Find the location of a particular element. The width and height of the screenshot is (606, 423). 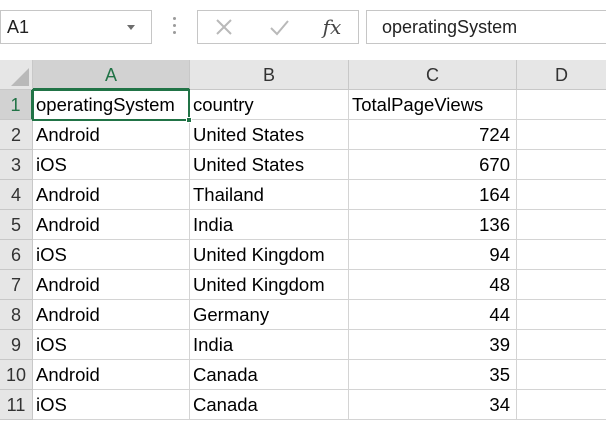

cell: 34 is located at coordinates (433, 405).